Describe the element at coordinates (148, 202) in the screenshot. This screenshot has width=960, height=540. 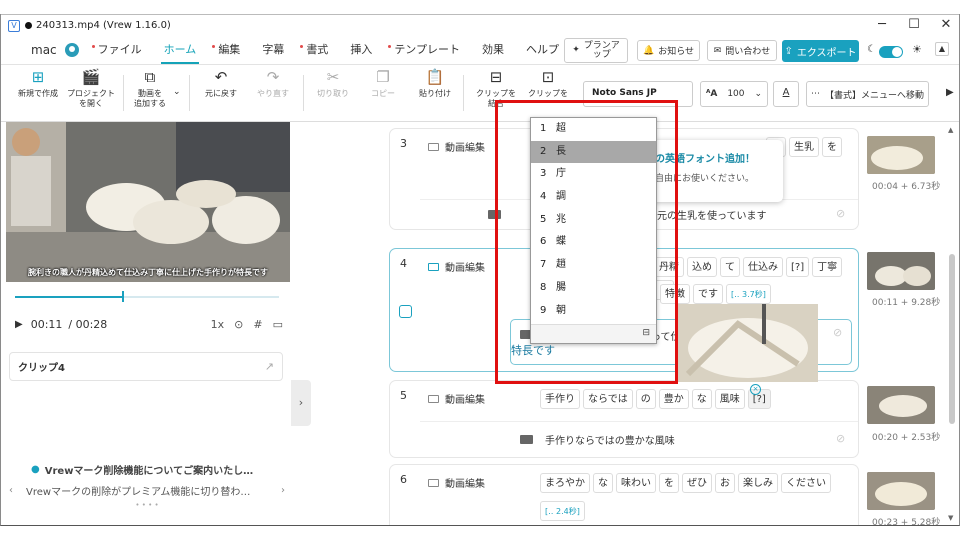
I see `video-preview: 腕利きの職人が丹精込めて仕込み丁寧に仕上げた手作りが特長です` at that location.